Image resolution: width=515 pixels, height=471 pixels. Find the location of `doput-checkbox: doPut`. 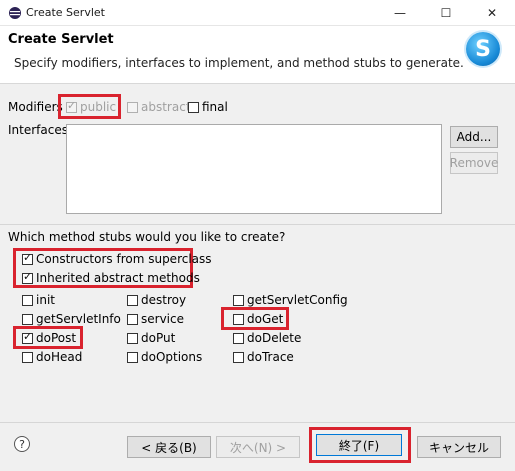

doput-checkbox: doPut is located at coordinates (151, 338).